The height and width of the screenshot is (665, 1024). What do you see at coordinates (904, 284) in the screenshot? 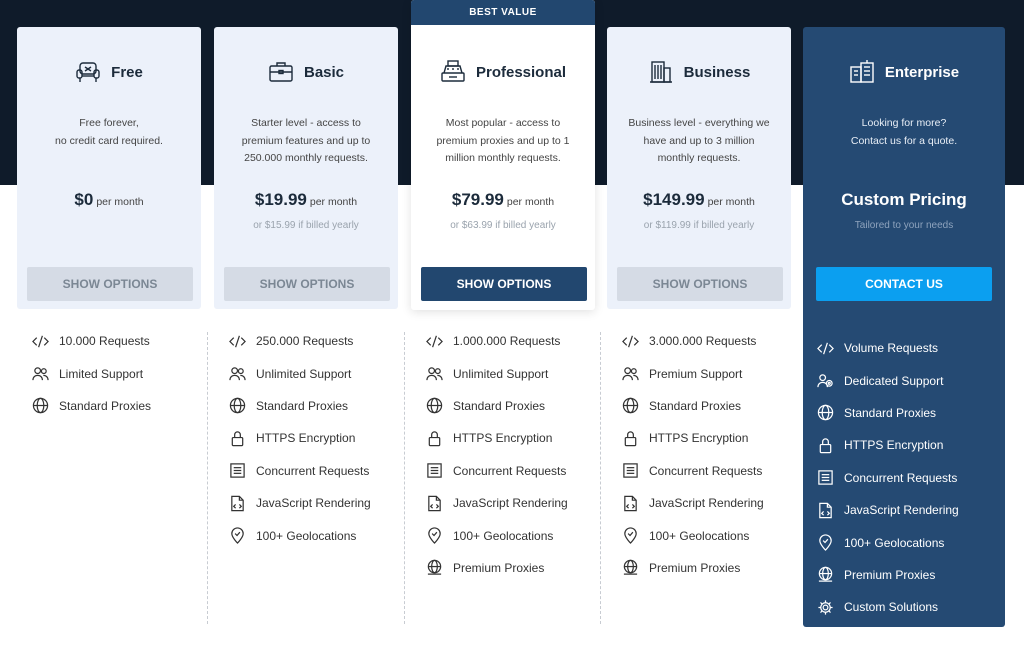
I see `contact-us-button: CONTACT US` at bounding box center [904, 284].